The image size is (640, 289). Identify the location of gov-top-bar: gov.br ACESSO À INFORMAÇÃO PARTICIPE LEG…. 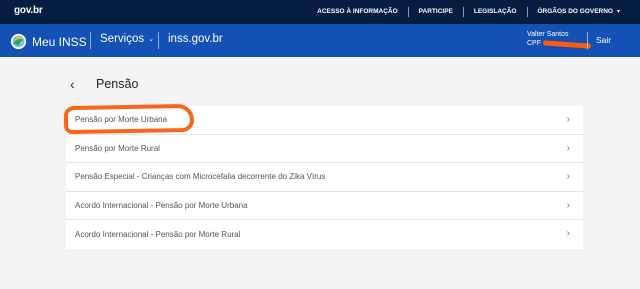
(320, 12).